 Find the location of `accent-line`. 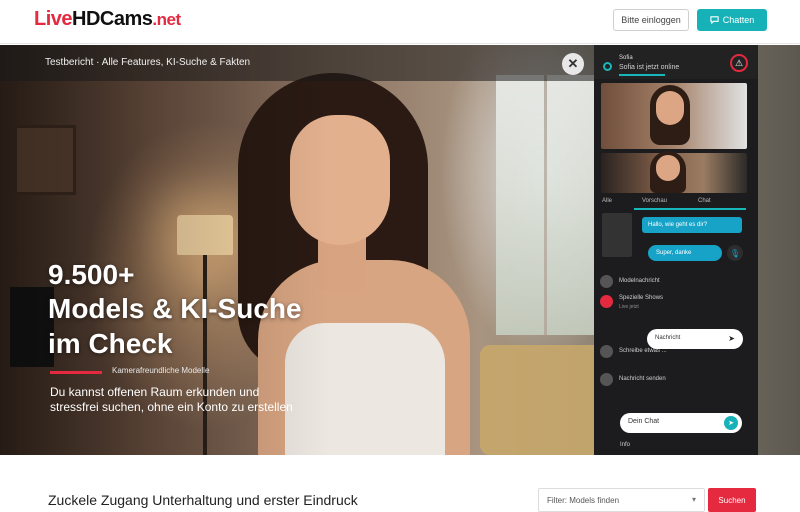

accent-line is located at coordinates (76, 372).